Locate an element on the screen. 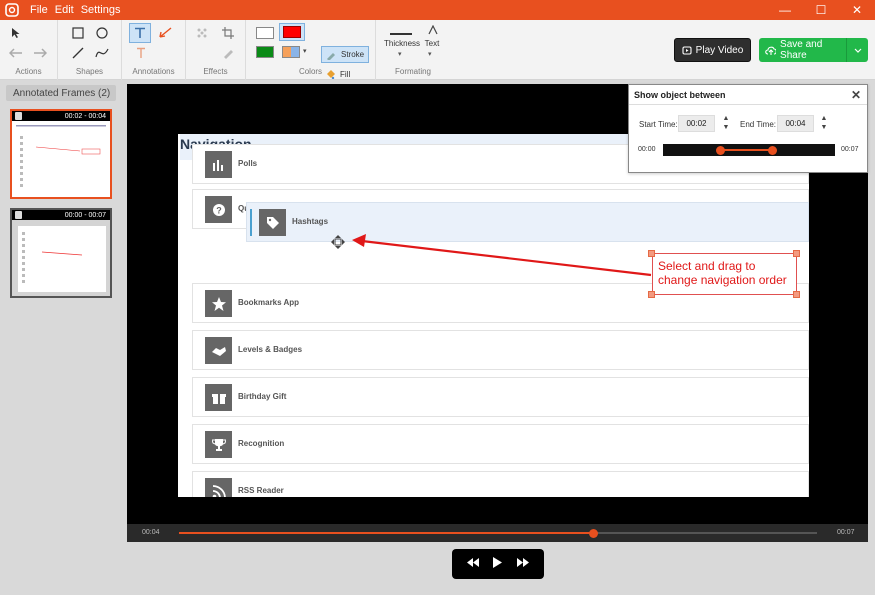  current-time: 00:04 is located at coordinates (151, 532).